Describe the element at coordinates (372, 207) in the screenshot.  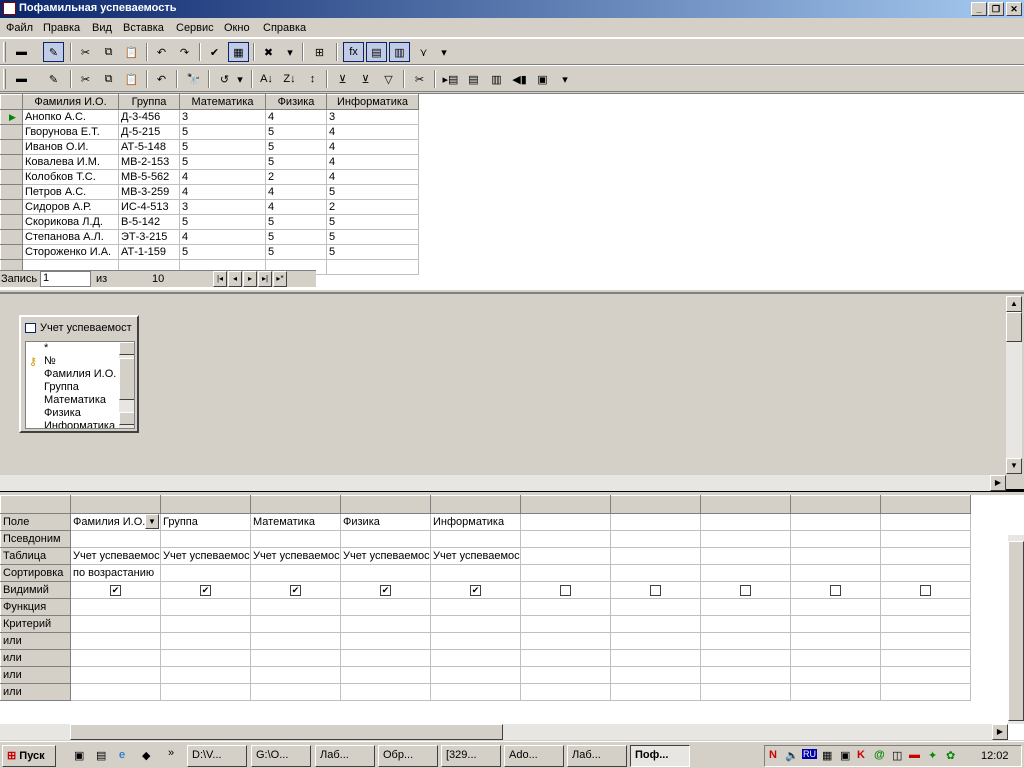
I see `table-cell: 2` at that location.